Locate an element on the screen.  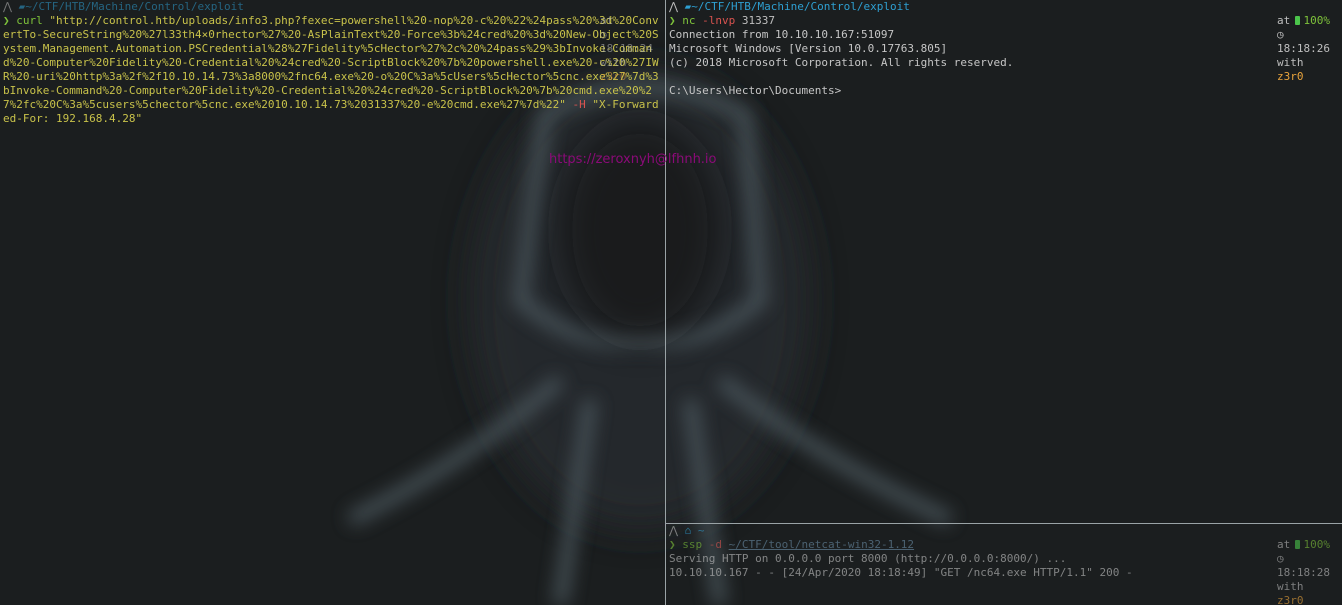
clock-icon: ◷ is located at coordinates (603, 34).